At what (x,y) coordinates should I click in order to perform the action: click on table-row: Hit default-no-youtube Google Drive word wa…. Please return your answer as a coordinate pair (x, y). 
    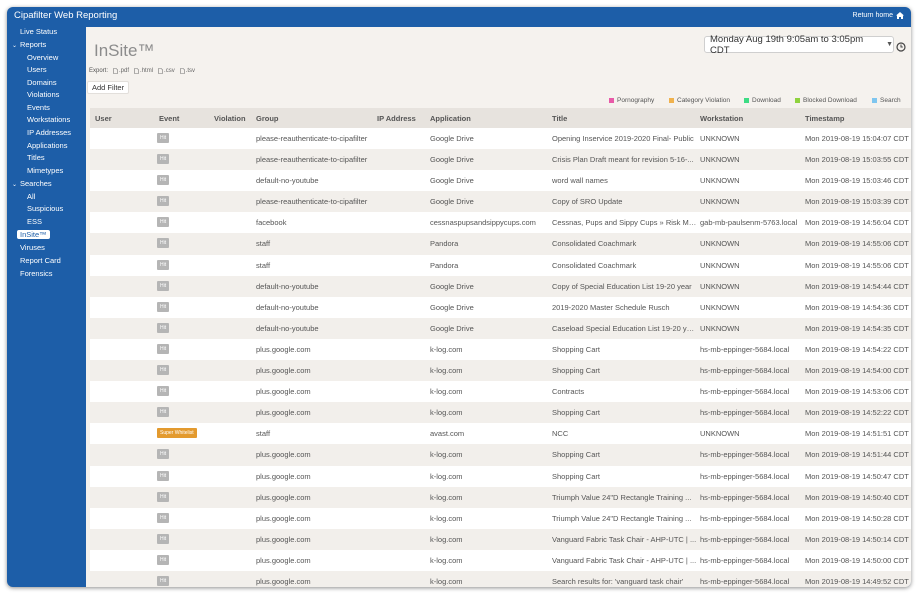
    Looking at the image, I should click on (500, 181).